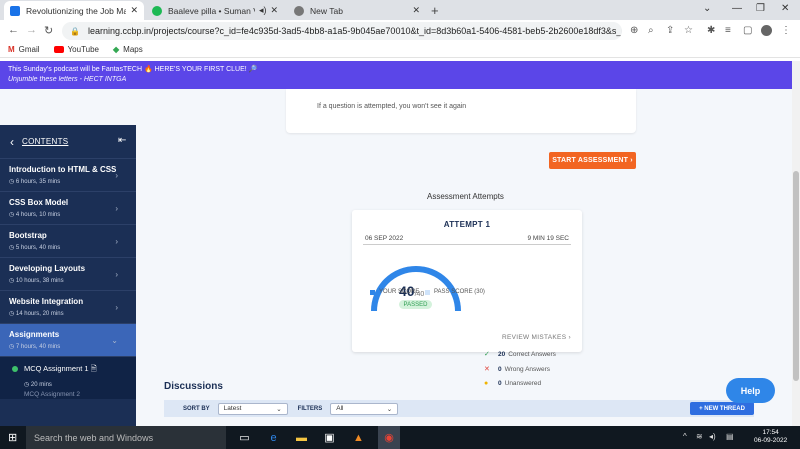 The image size is (800, 449). I want to click on sidebar-item-label: CSS Box Model, so click(39, 202).